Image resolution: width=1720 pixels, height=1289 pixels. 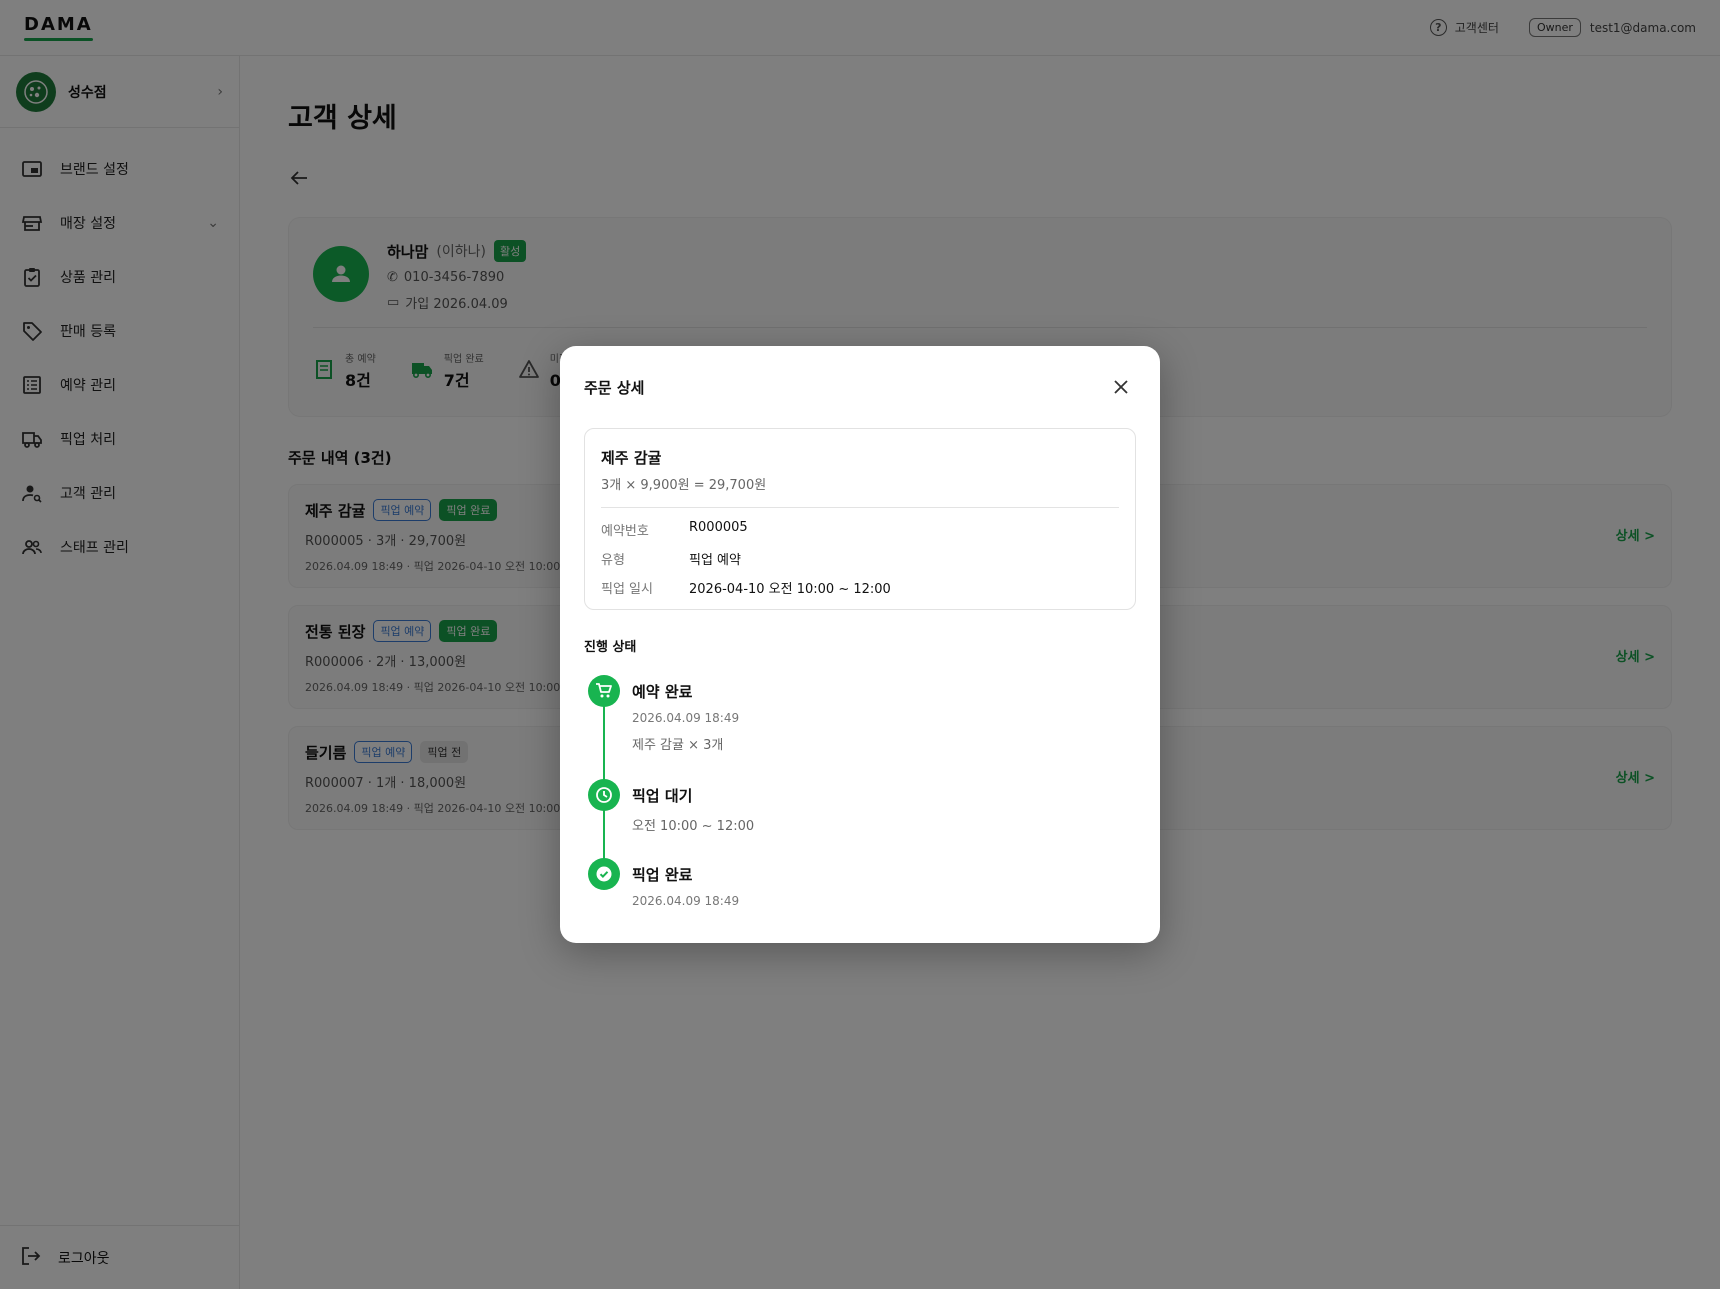 What do you see at coordinates (604, 691) in the screenshot?
I see `cart-icon` at bounding box center [604, 691].